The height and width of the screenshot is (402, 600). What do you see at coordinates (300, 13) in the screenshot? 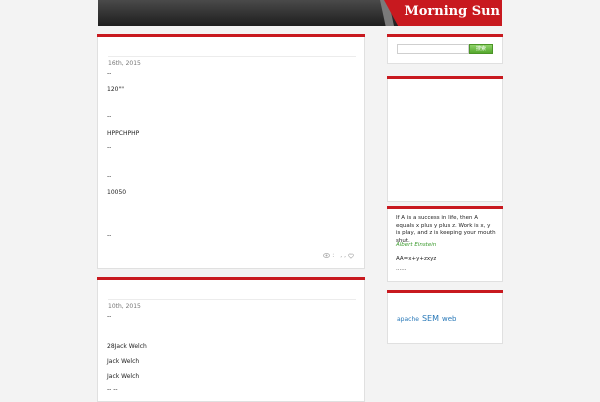
I see `site-header: Morning Sun` at bounding box center [300, 13].